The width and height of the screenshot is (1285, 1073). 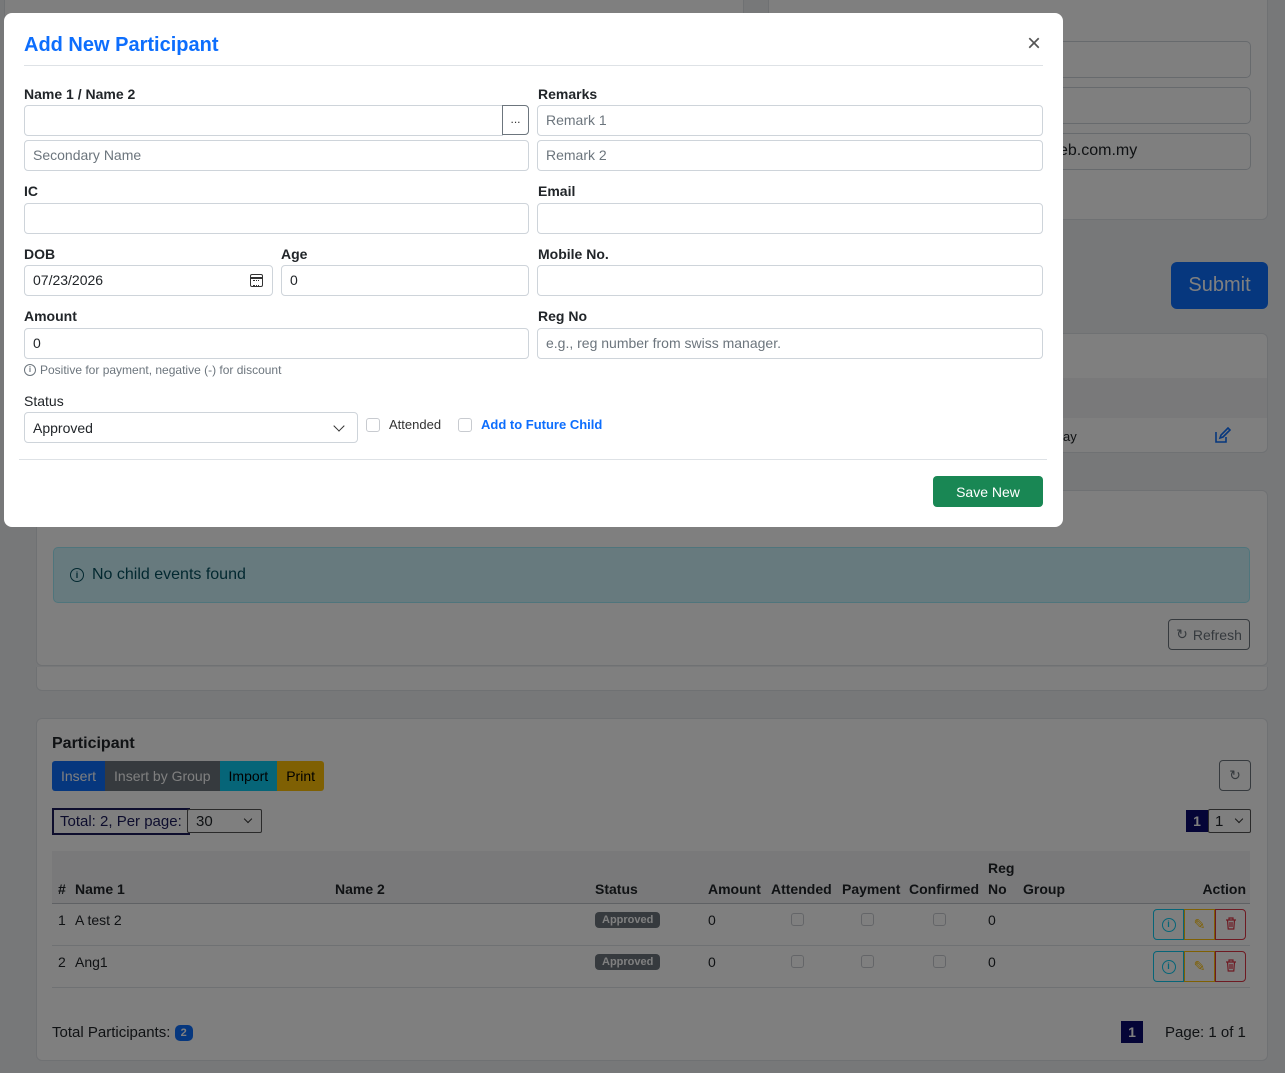 What do you see at coordinates (573, 254) in the screenshot?
I see `mobile-label: Mobile No.` at bounding box center [573, 254].